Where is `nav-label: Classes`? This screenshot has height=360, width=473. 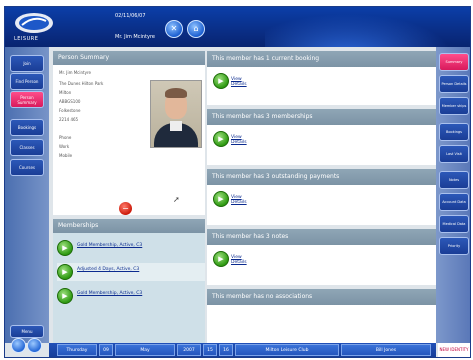 nav-label: Classes is located at coordinates (27, 147).